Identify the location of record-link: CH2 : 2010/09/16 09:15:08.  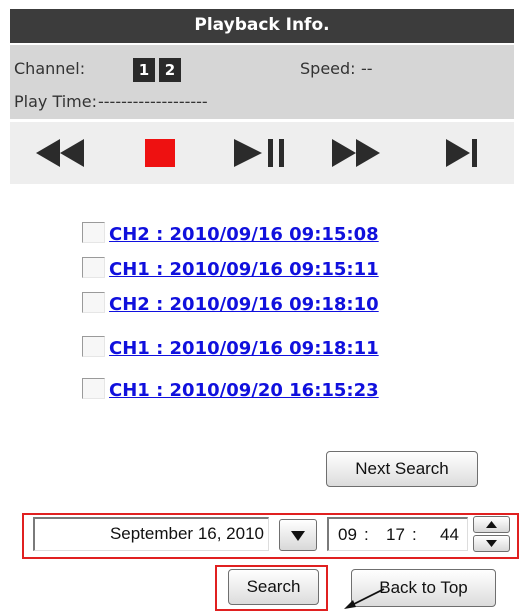
(244, 234).